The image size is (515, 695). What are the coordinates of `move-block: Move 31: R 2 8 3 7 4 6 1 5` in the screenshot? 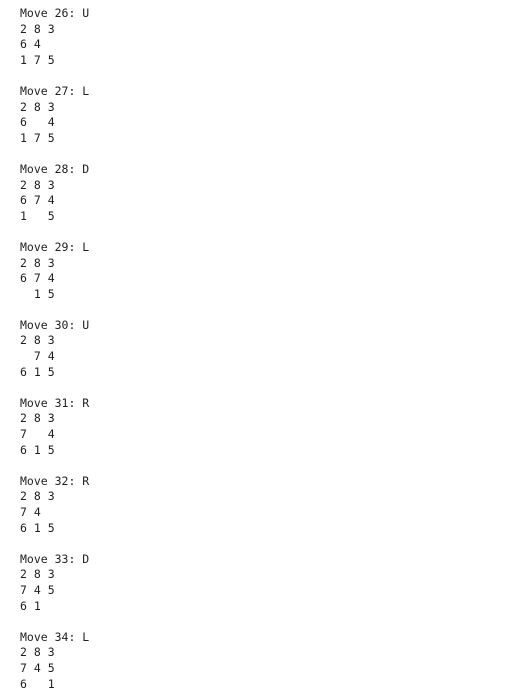 It's located at (267, 427).